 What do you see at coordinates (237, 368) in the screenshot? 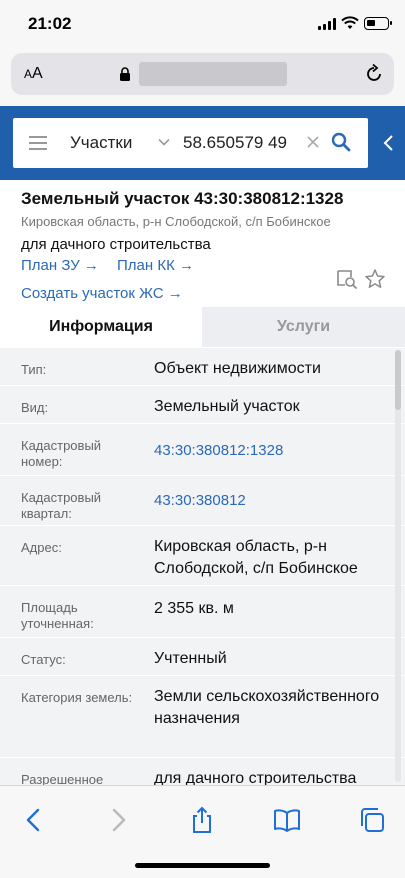
I see `property-value: Объект недвижимости` at bounding box center [237, 368].